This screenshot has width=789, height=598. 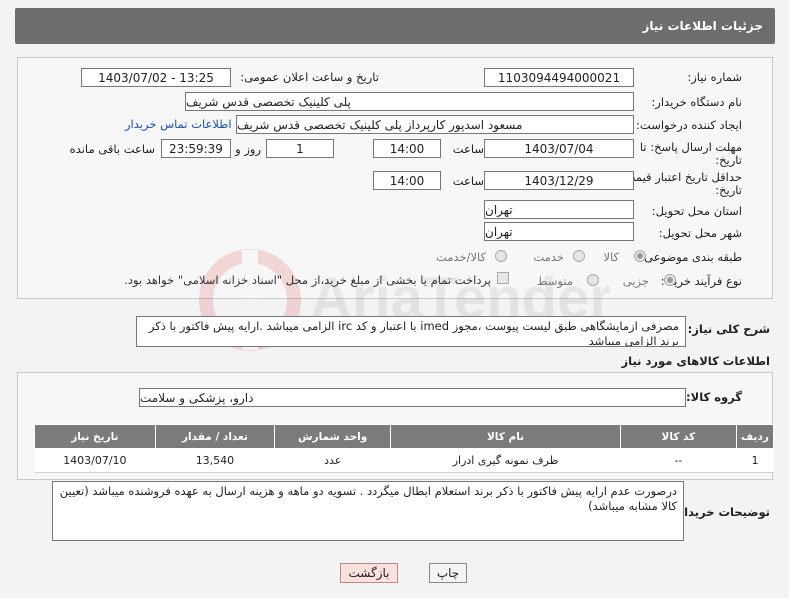 I want to click on col-header-quantity: تعداد / مقدار, so click(x=215, y=436).